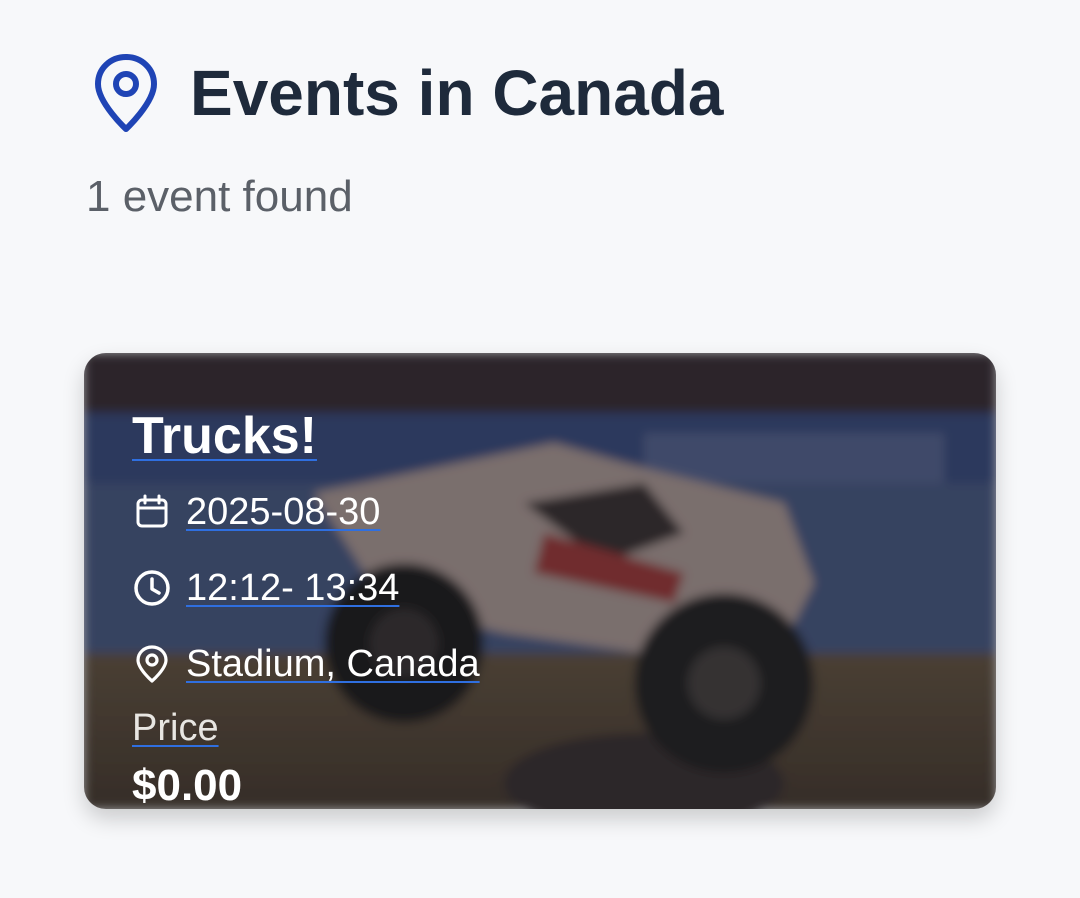 The width and height of the screenshot is (1080, 898). What do you see at coordinates (292, 588) in the screenshot?
I see `event-time: 12:12- 13:34` at bounding box center [292, 588].